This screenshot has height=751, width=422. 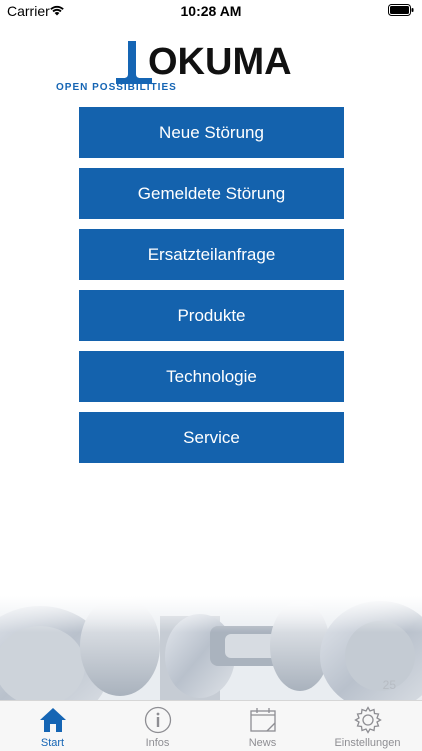 I want to click on ersatzteilanfrage-button: Ersatzteilanfrage, so click(x=211, y=254).